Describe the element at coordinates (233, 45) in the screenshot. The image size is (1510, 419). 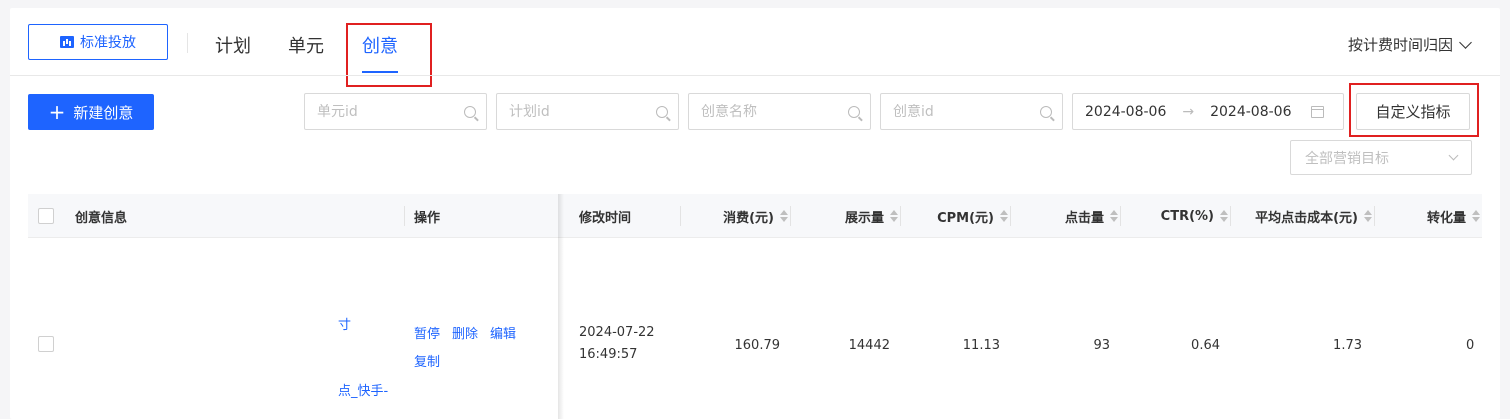
I see `tab-plan: 计划` at that location.